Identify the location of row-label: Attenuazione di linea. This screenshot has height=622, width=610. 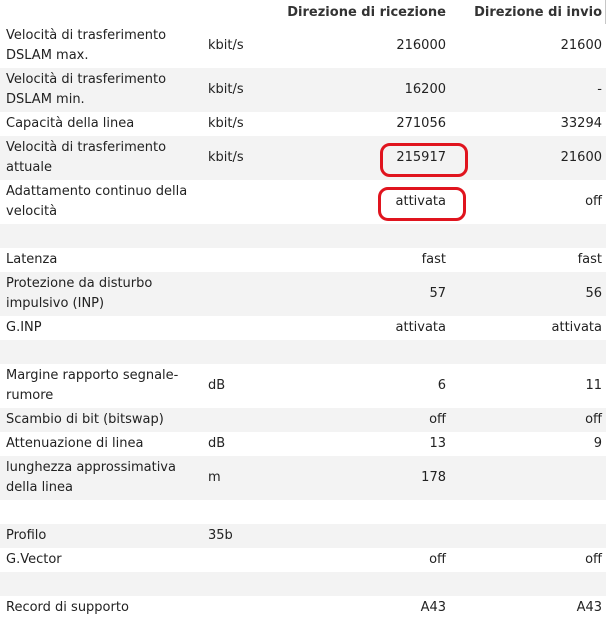
(75, 443).